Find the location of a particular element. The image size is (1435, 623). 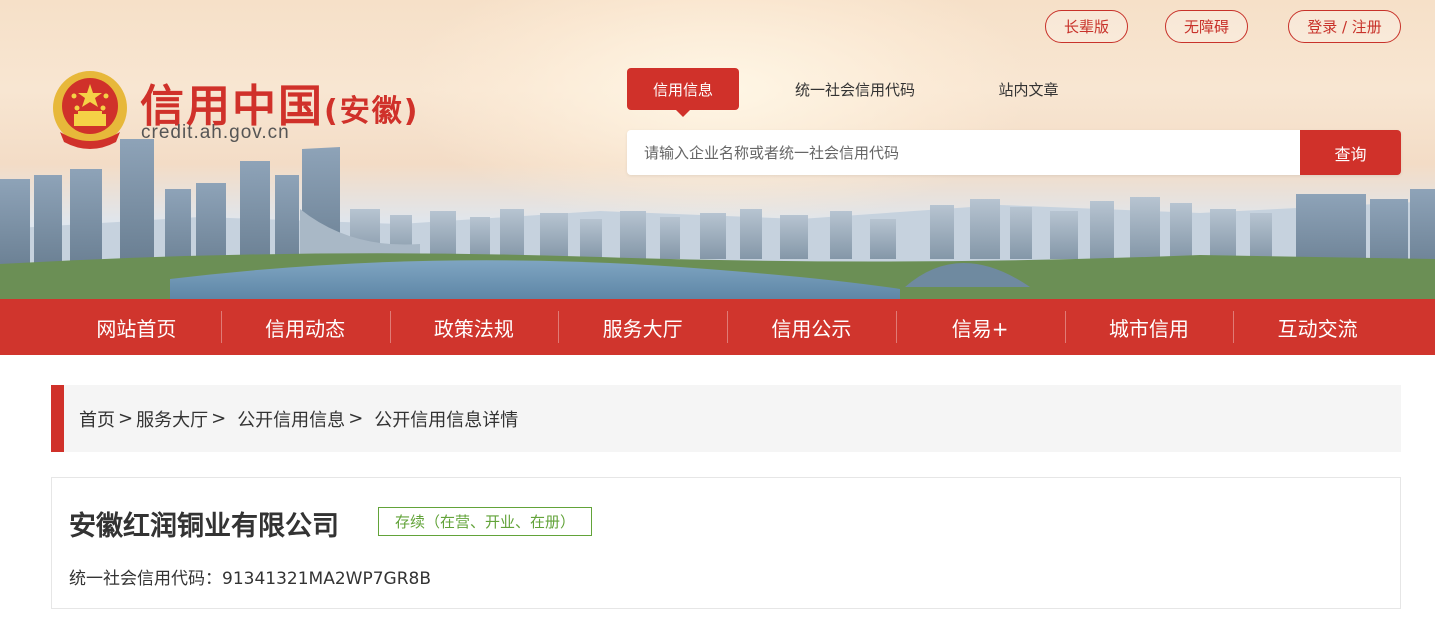

credit-code-row: 统一社会信用代码：91341321MA2WP7GR8B is located at coordinates (250, 576).